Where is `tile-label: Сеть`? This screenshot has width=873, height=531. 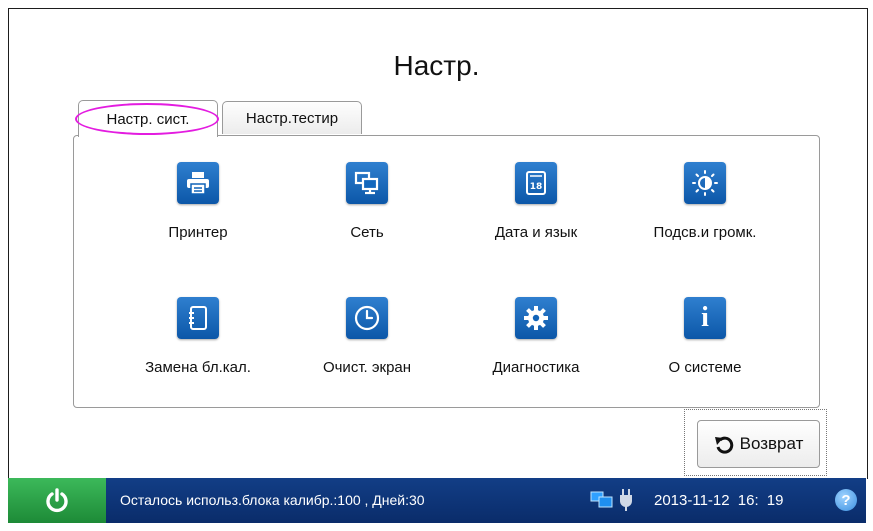 tile-label: Сеть is located at coordinates (367, 232).